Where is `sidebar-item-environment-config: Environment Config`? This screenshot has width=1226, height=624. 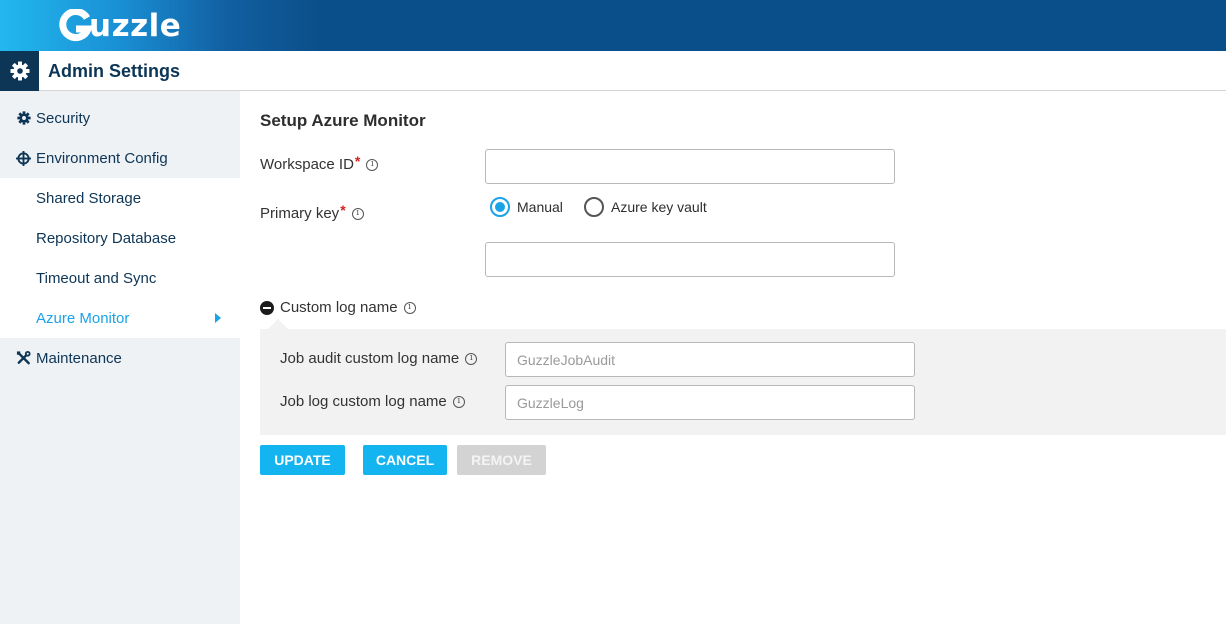
sidebar-item-environment-config: Environment Config is located at coordinates (120, 158).